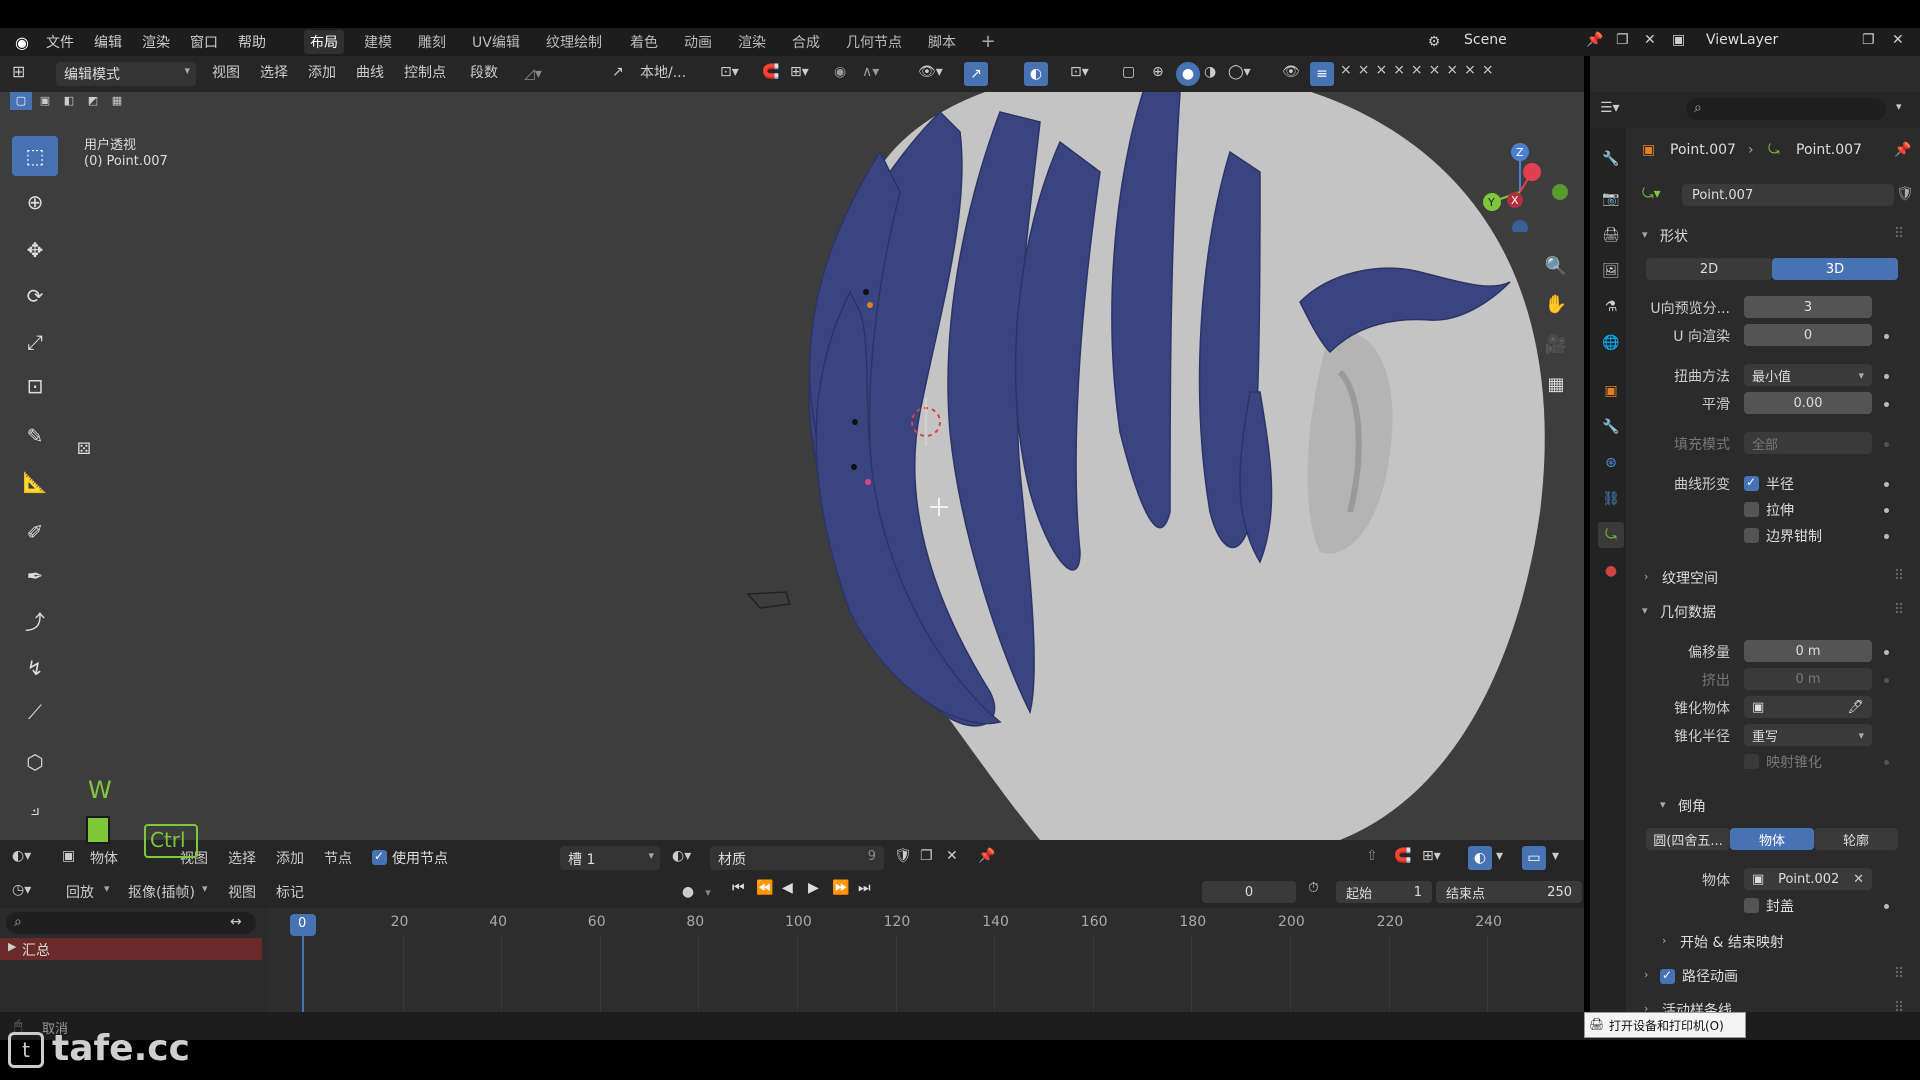  What do you see at coordinates (12, 946) in the screenshot?
I see `expand-icon: ▶` at bounding box center [12, 946].